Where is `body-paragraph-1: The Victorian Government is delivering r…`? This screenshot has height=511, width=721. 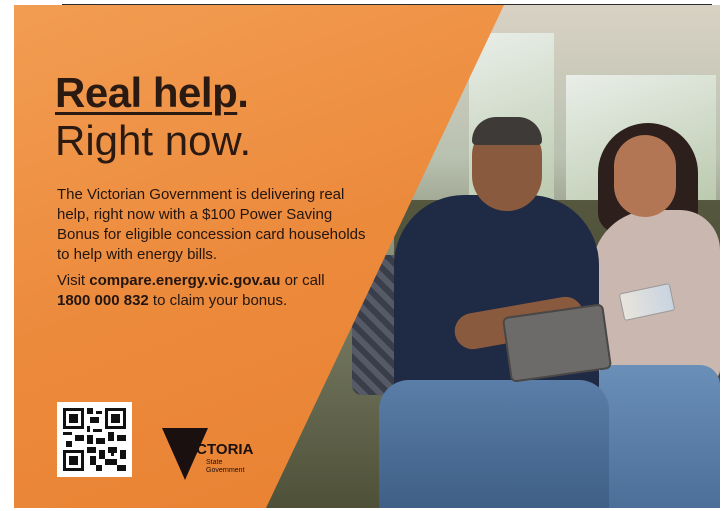 body-paragraph-1: The Victorian Government is delivering r… is located at coordinates (211, 224).